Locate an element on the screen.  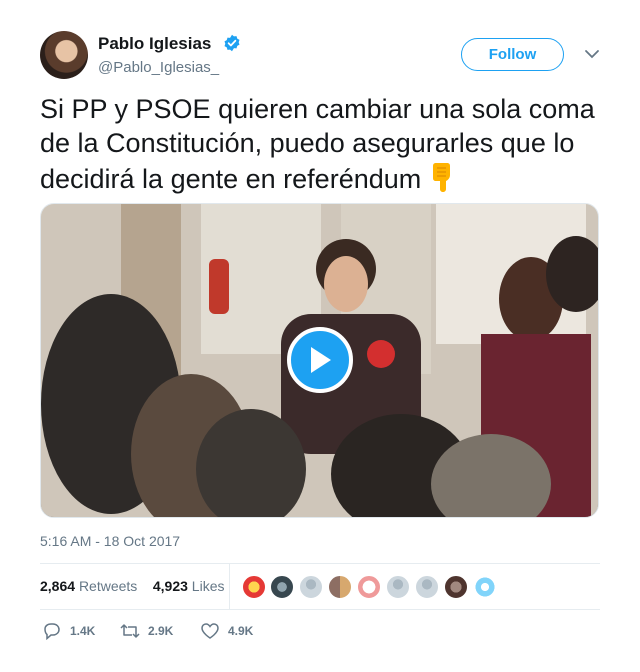
like-count: 4.9K is located at coordinates (241, 631).